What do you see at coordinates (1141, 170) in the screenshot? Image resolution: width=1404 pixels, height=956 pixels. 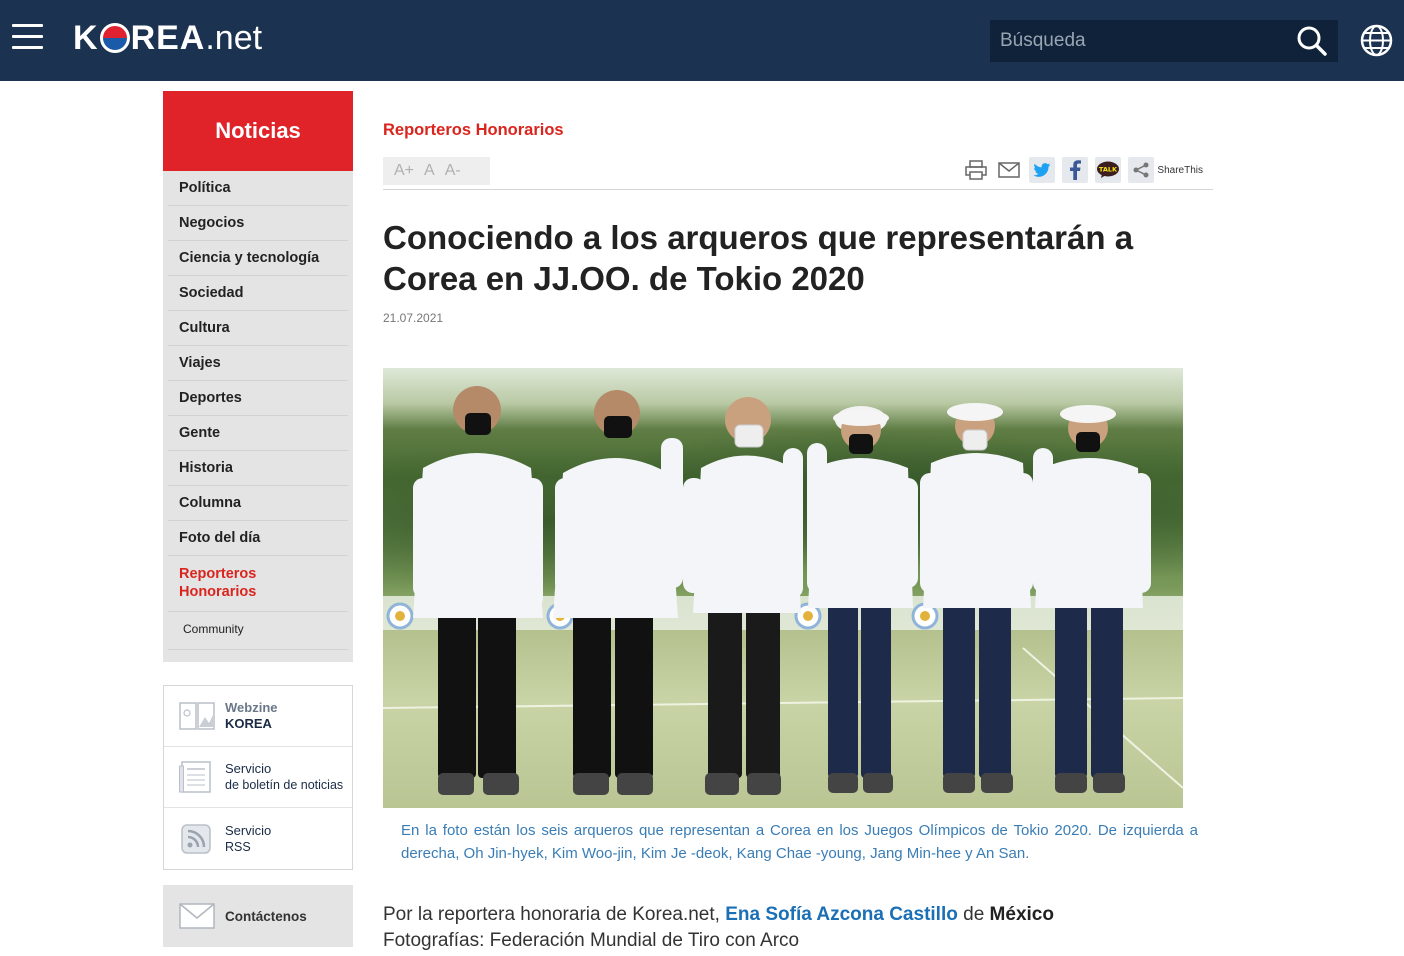 I see `sharethis-icon` at bounding box center [1141, 170].